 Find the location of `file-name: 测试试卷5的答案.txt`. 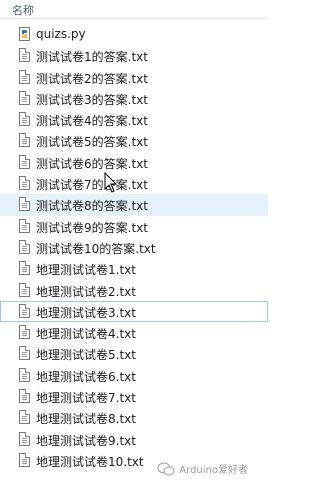

file-name: 测试试卷5的答案.txt is located at coordinates (92, 142).